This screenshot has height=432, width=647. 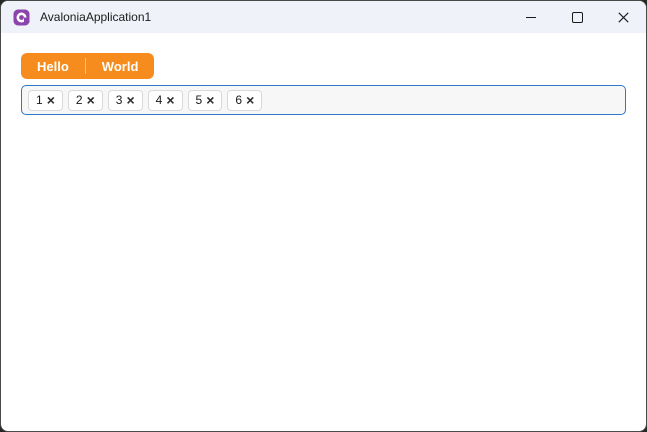 I want to click on tab-hello: Hello, so click(x=53, y=66).